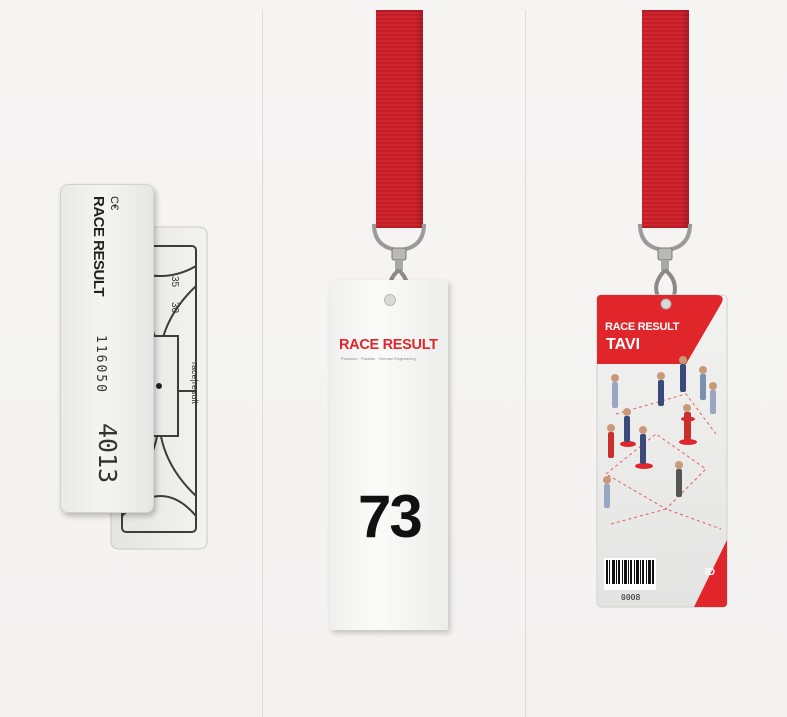 The width and height of the screenshot is (787, 717). What do you see at coordinates (390, 516) in the screenshot?
I see `card-bib-number: 73` at bounding box center [390, 516].